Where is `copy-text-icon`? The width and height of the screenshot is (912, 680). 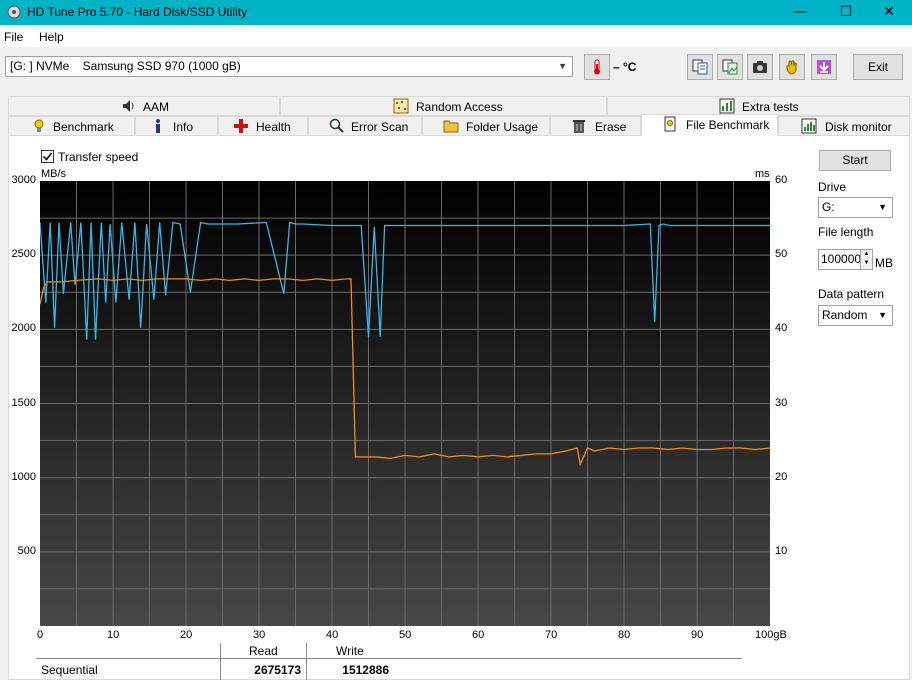 copy-text-icon is located at coordinates (700, 67).